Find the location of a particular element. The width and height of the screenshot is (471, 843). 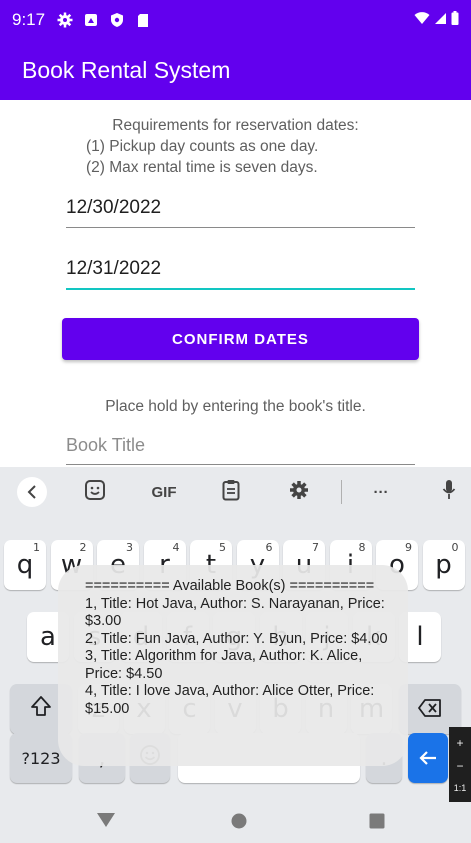

clipboard-icon is located at coordinates (231, 492).